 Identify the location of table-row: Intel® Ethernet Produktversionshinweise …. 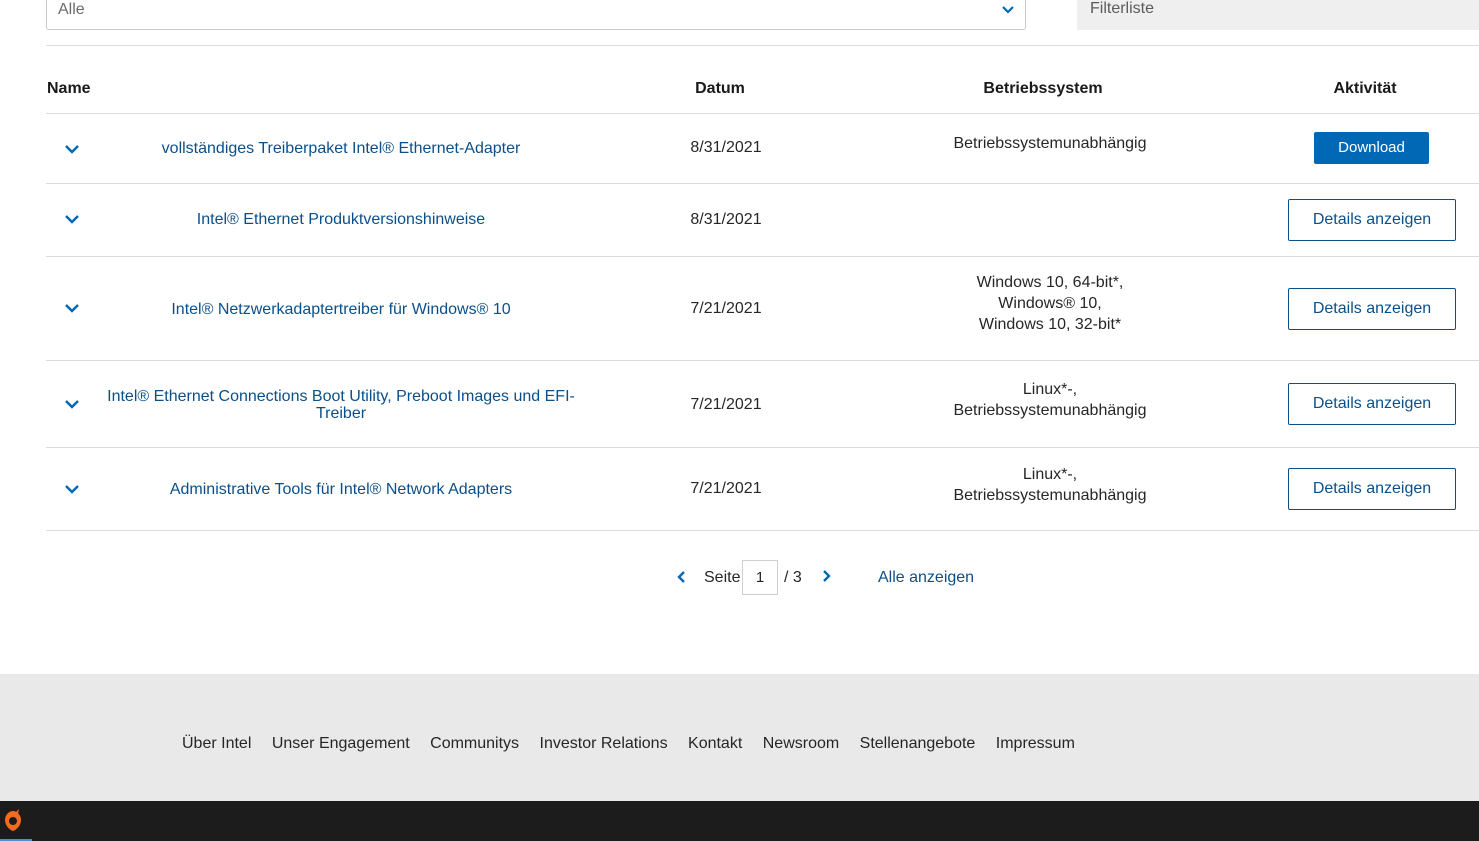
(762, 220).